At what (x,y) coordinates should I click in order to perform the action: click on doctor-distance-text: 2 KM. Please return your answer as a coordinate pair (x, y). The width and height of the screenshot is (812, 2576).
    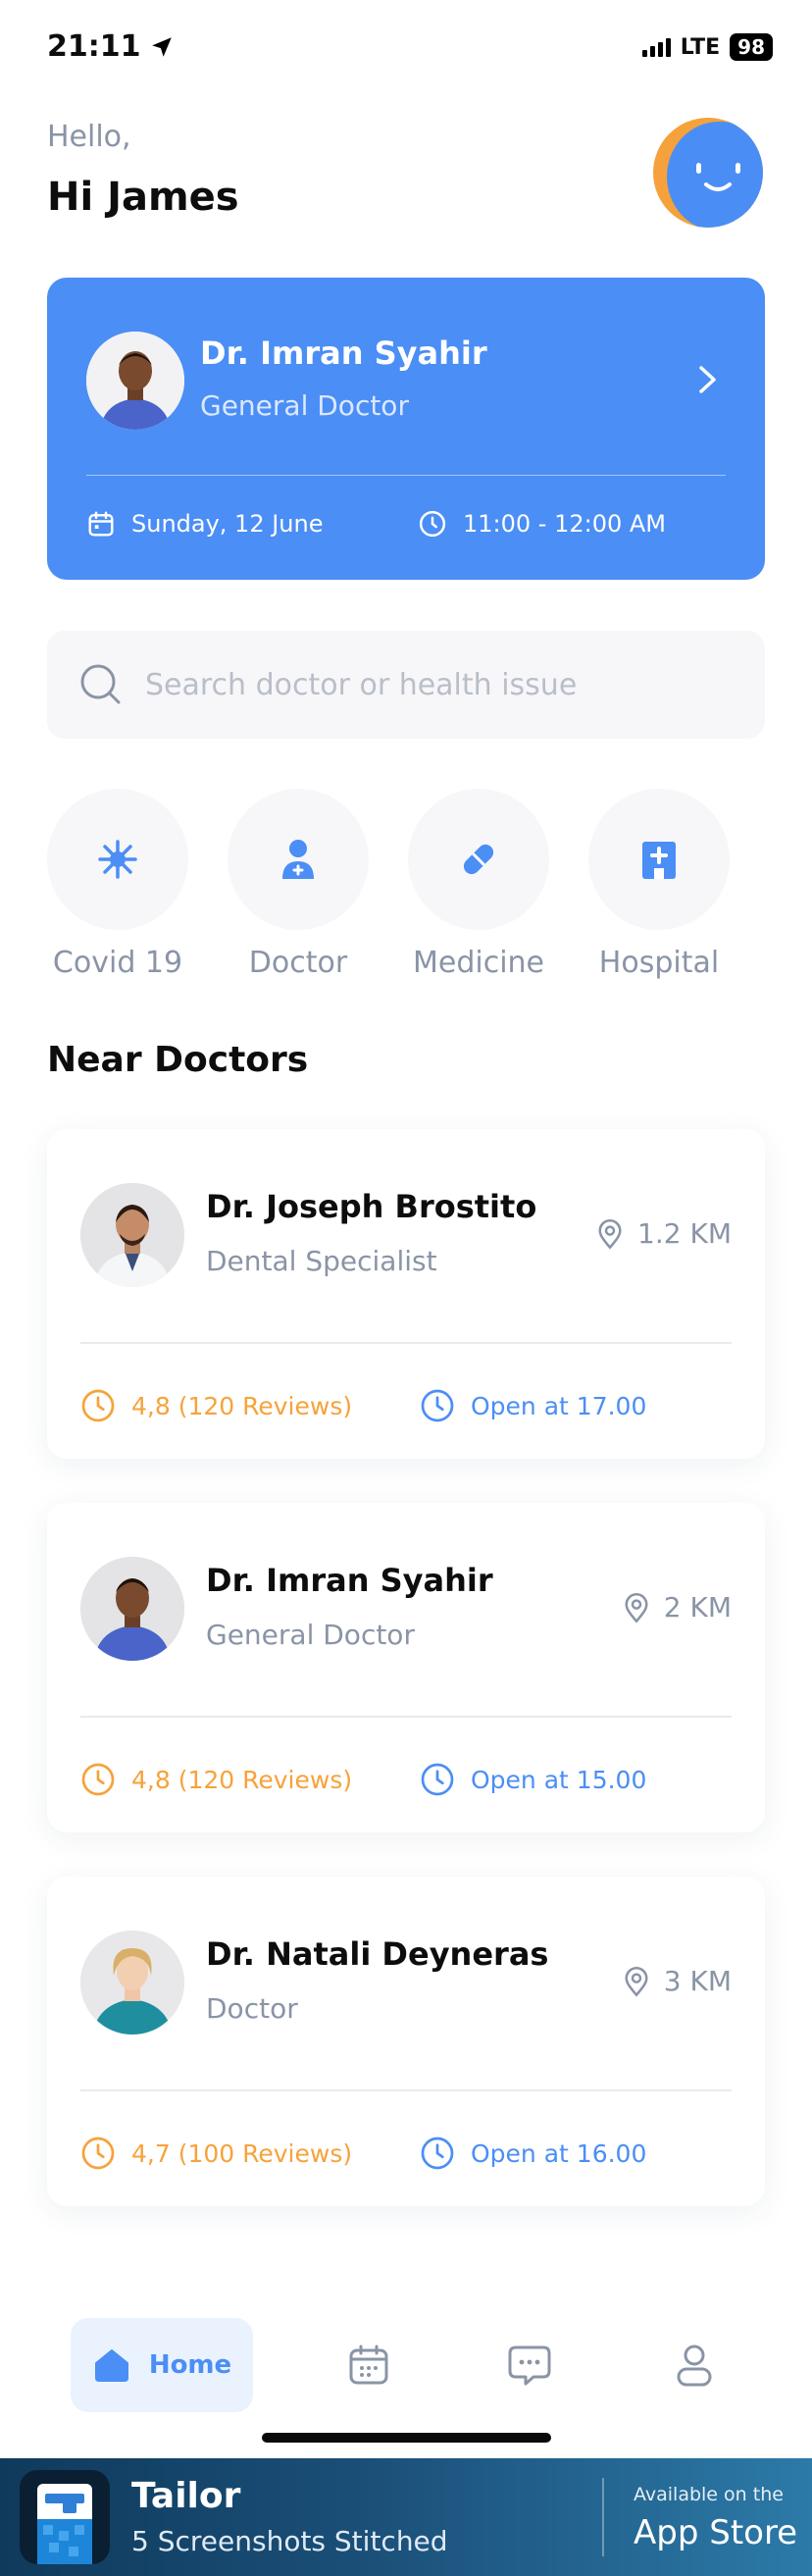
    Looking at the image, I should click on (697, 1607).